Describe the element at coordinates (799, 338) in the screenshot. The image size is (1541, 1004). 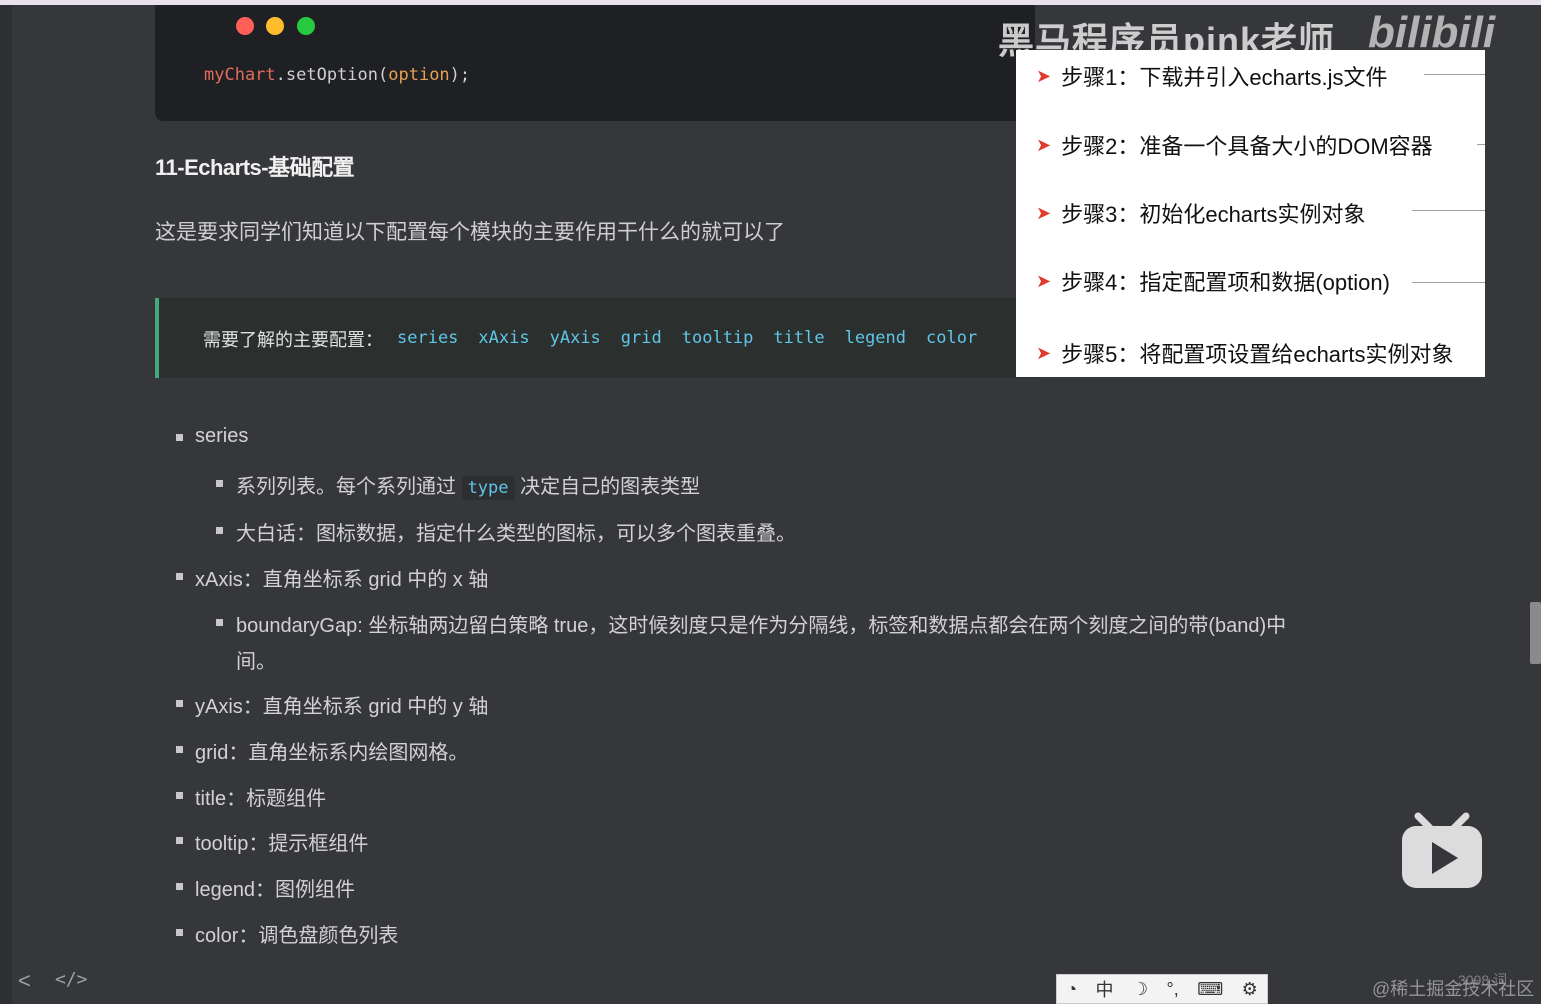
I see `config-item: title` at that location.